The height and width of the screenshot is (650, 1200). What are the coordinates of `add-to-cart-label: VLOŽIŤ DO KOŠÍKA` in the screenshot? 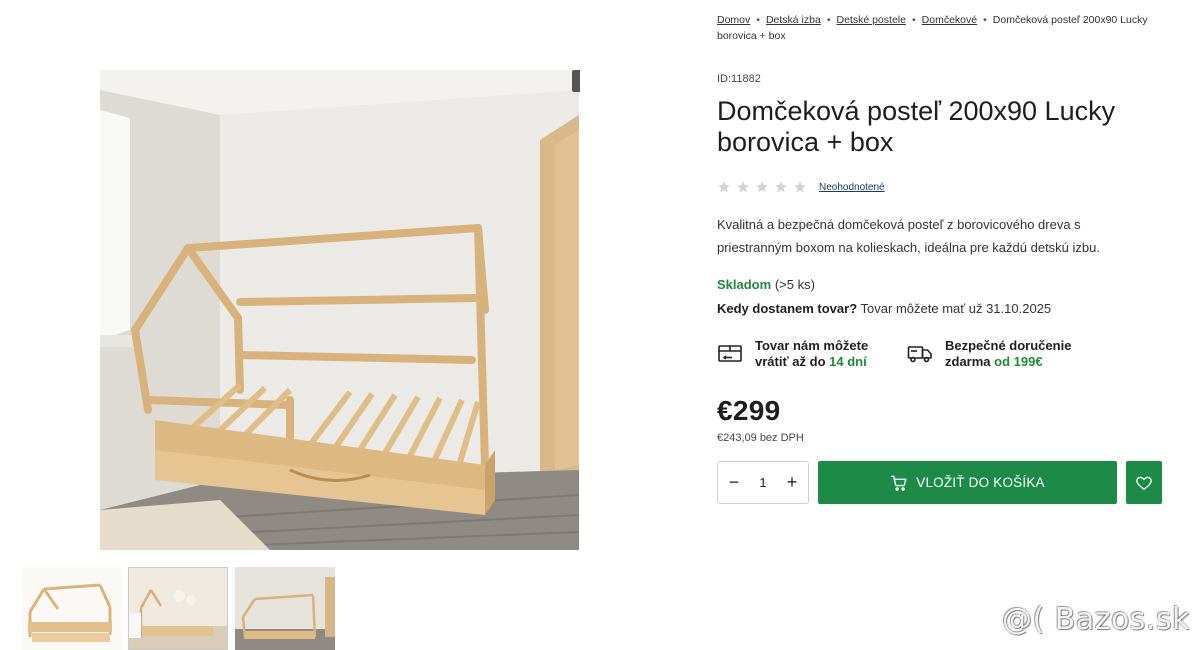 It's located at (980, 482).